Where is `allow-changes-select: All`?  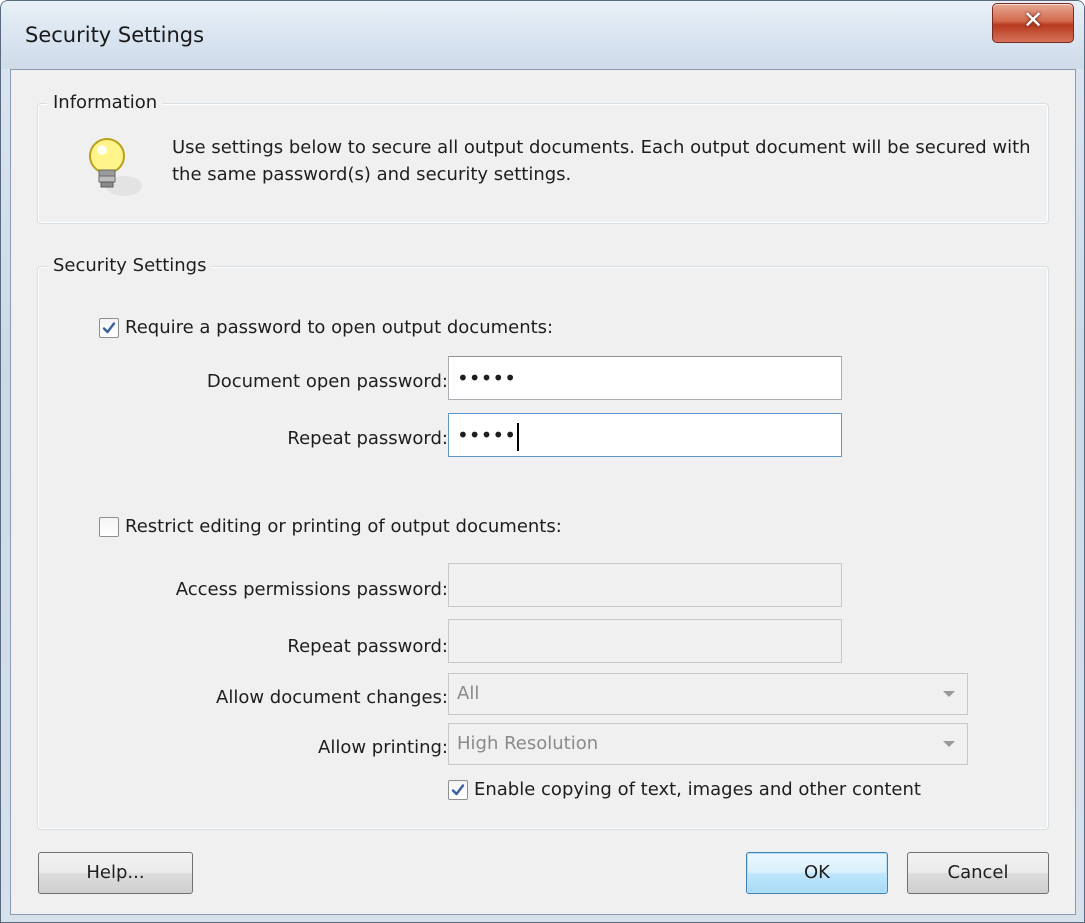 allow-changes-select: All is located at coordinates (708, 694).